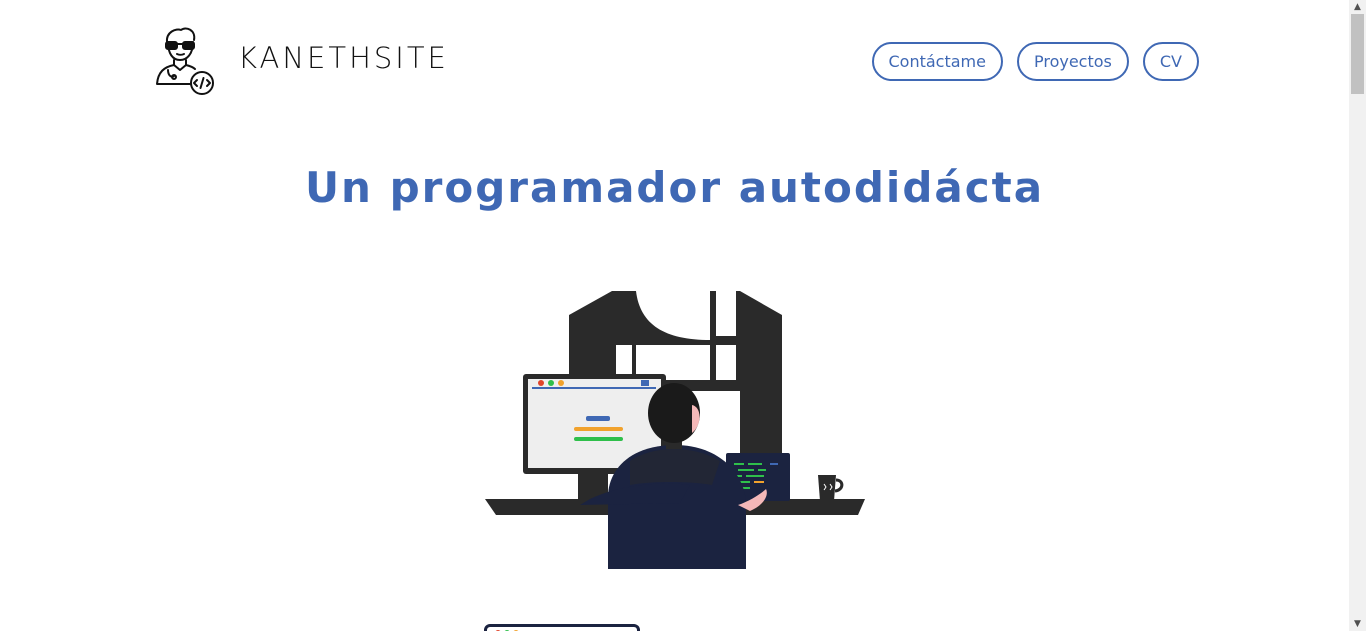 Image resolution: width=1366 pixels, height=631 pixels. I want to click on main-nav: Contáctame Proyectos CV, so click(1035, 61).